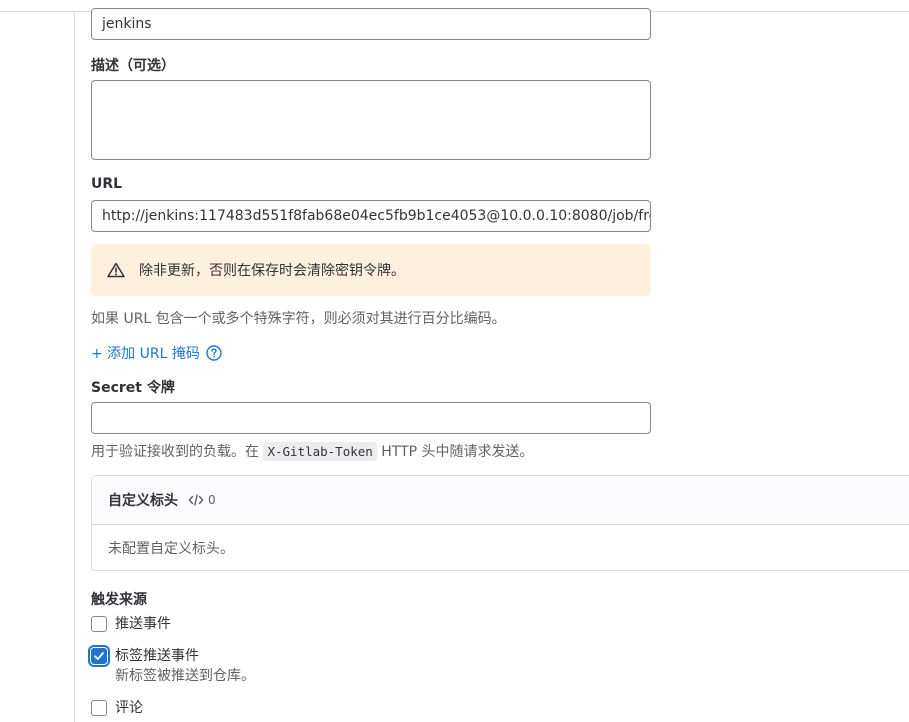 The width and height of the screenshot is (909, 722). Describe the element at coordinates (500, 500) in the screenshot. I see `custom-headers-header: 自定义标头 0` at that location.